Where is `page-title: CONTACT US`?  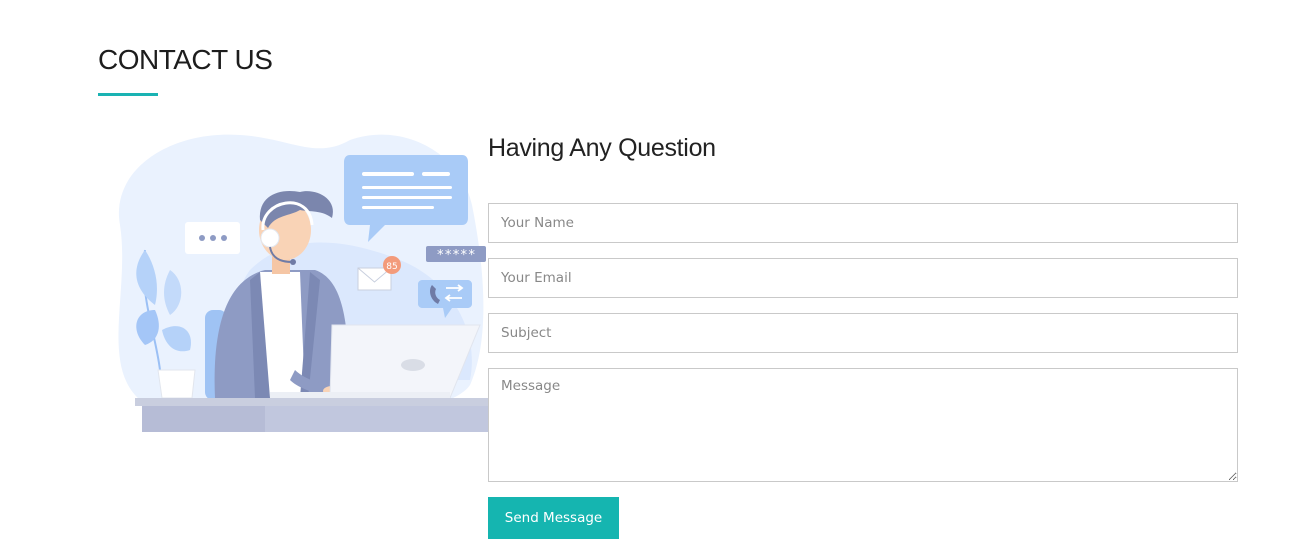
page-title: CONTACT US is located at coordinates (185, 59).